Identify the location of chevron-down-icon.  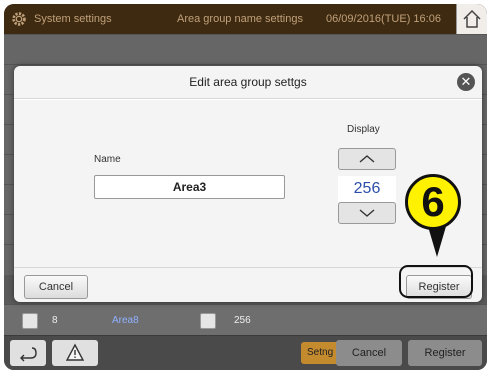
(367, 213).